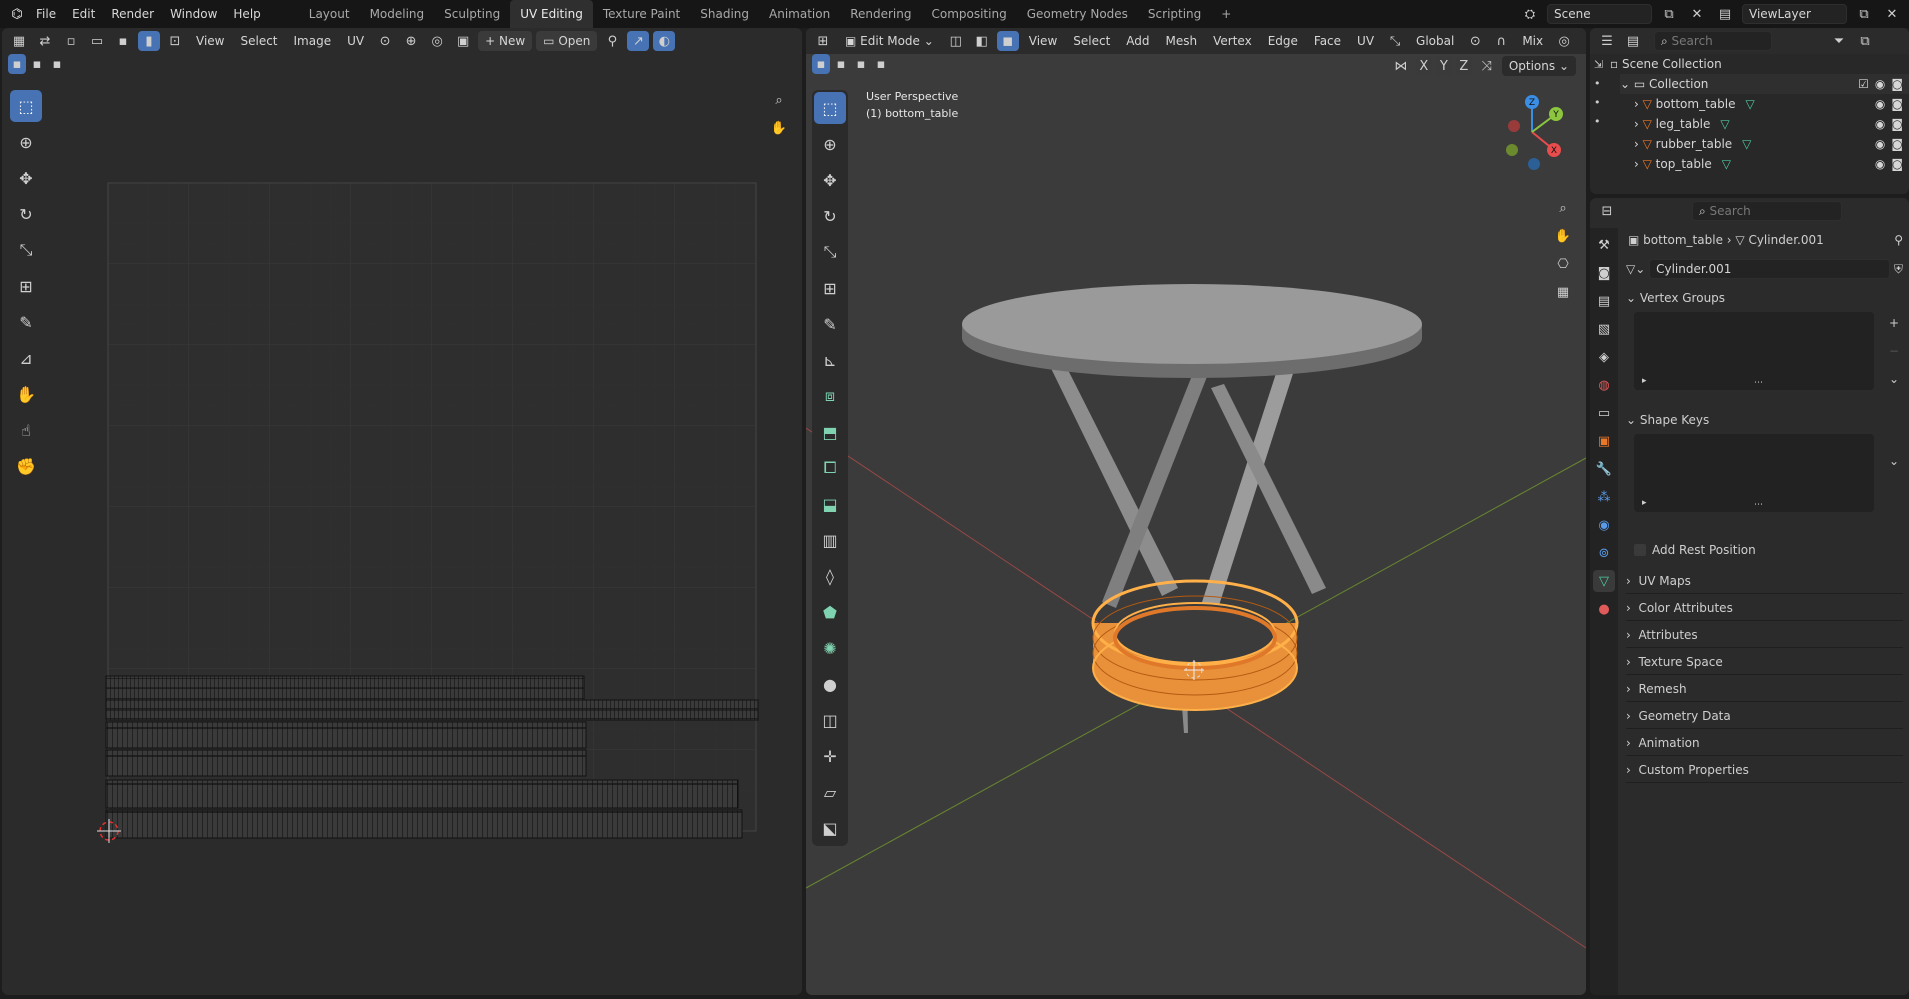 The height and width of the screenshot is (999, 1909). I want to click on blender-logo-icon: ⌬, so click(17, 14).